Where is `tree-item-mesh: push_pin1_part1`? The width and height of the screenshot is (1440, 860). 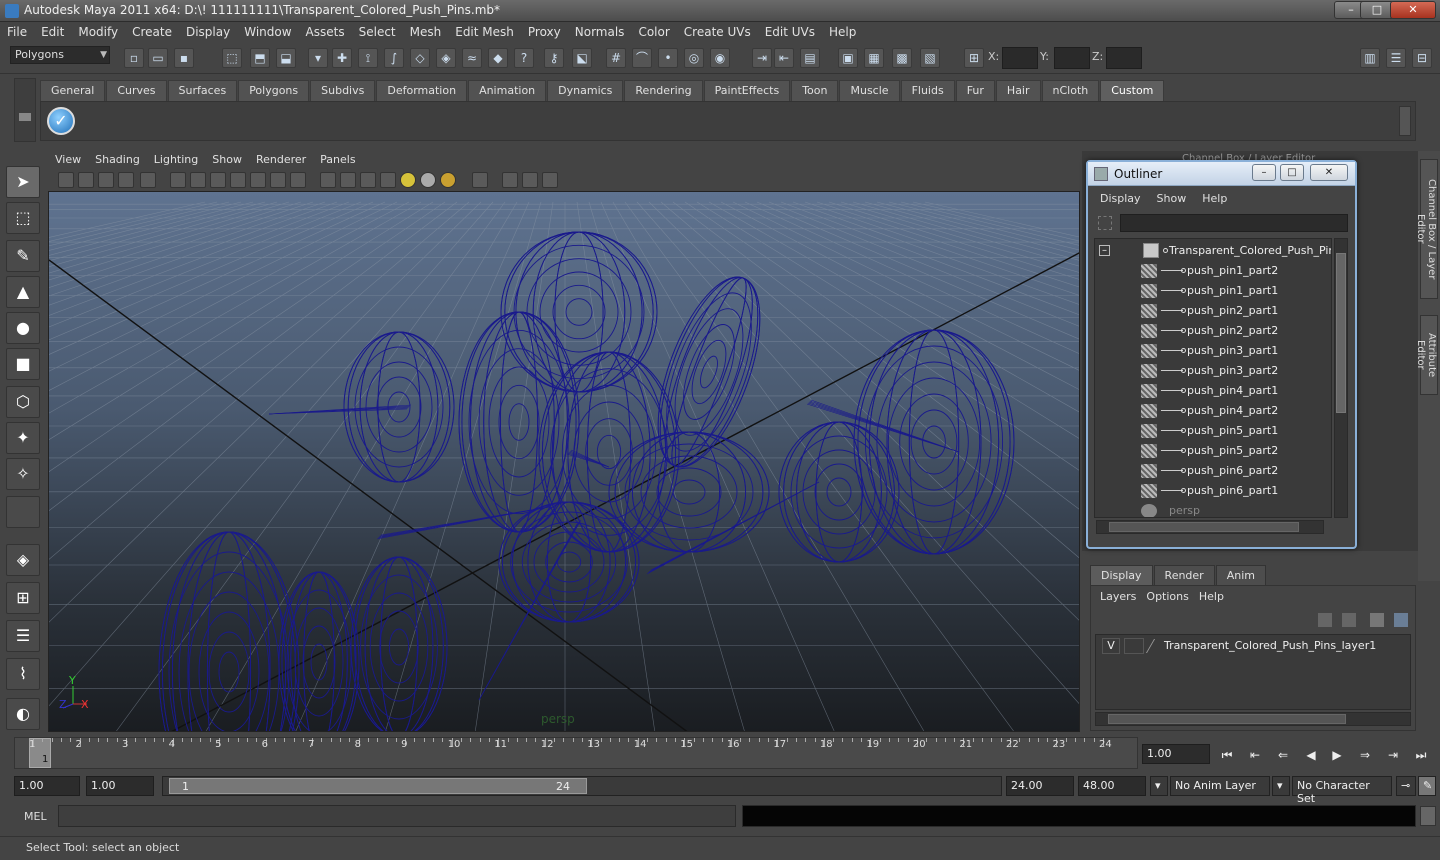
tree-item-mesh: push_pin1_part1 is located at coordinates (1213, 291).